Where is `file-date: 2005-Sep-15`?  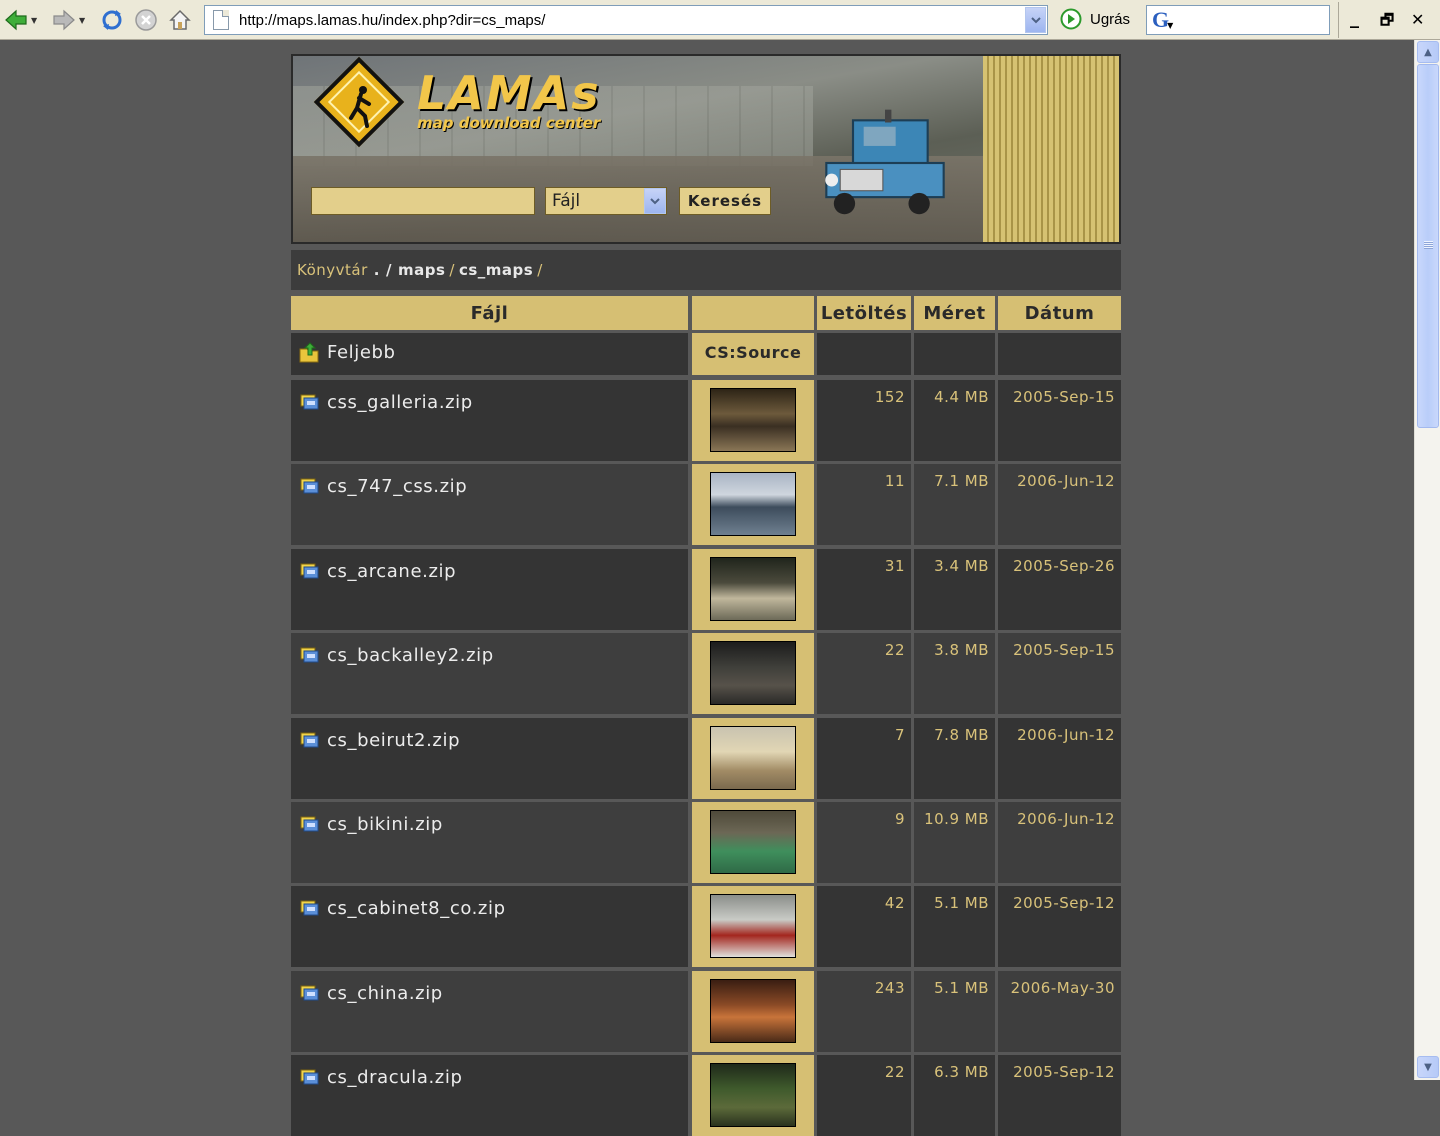
file-date: 2005-Sep-15 is located at coordinates (1064, 397).